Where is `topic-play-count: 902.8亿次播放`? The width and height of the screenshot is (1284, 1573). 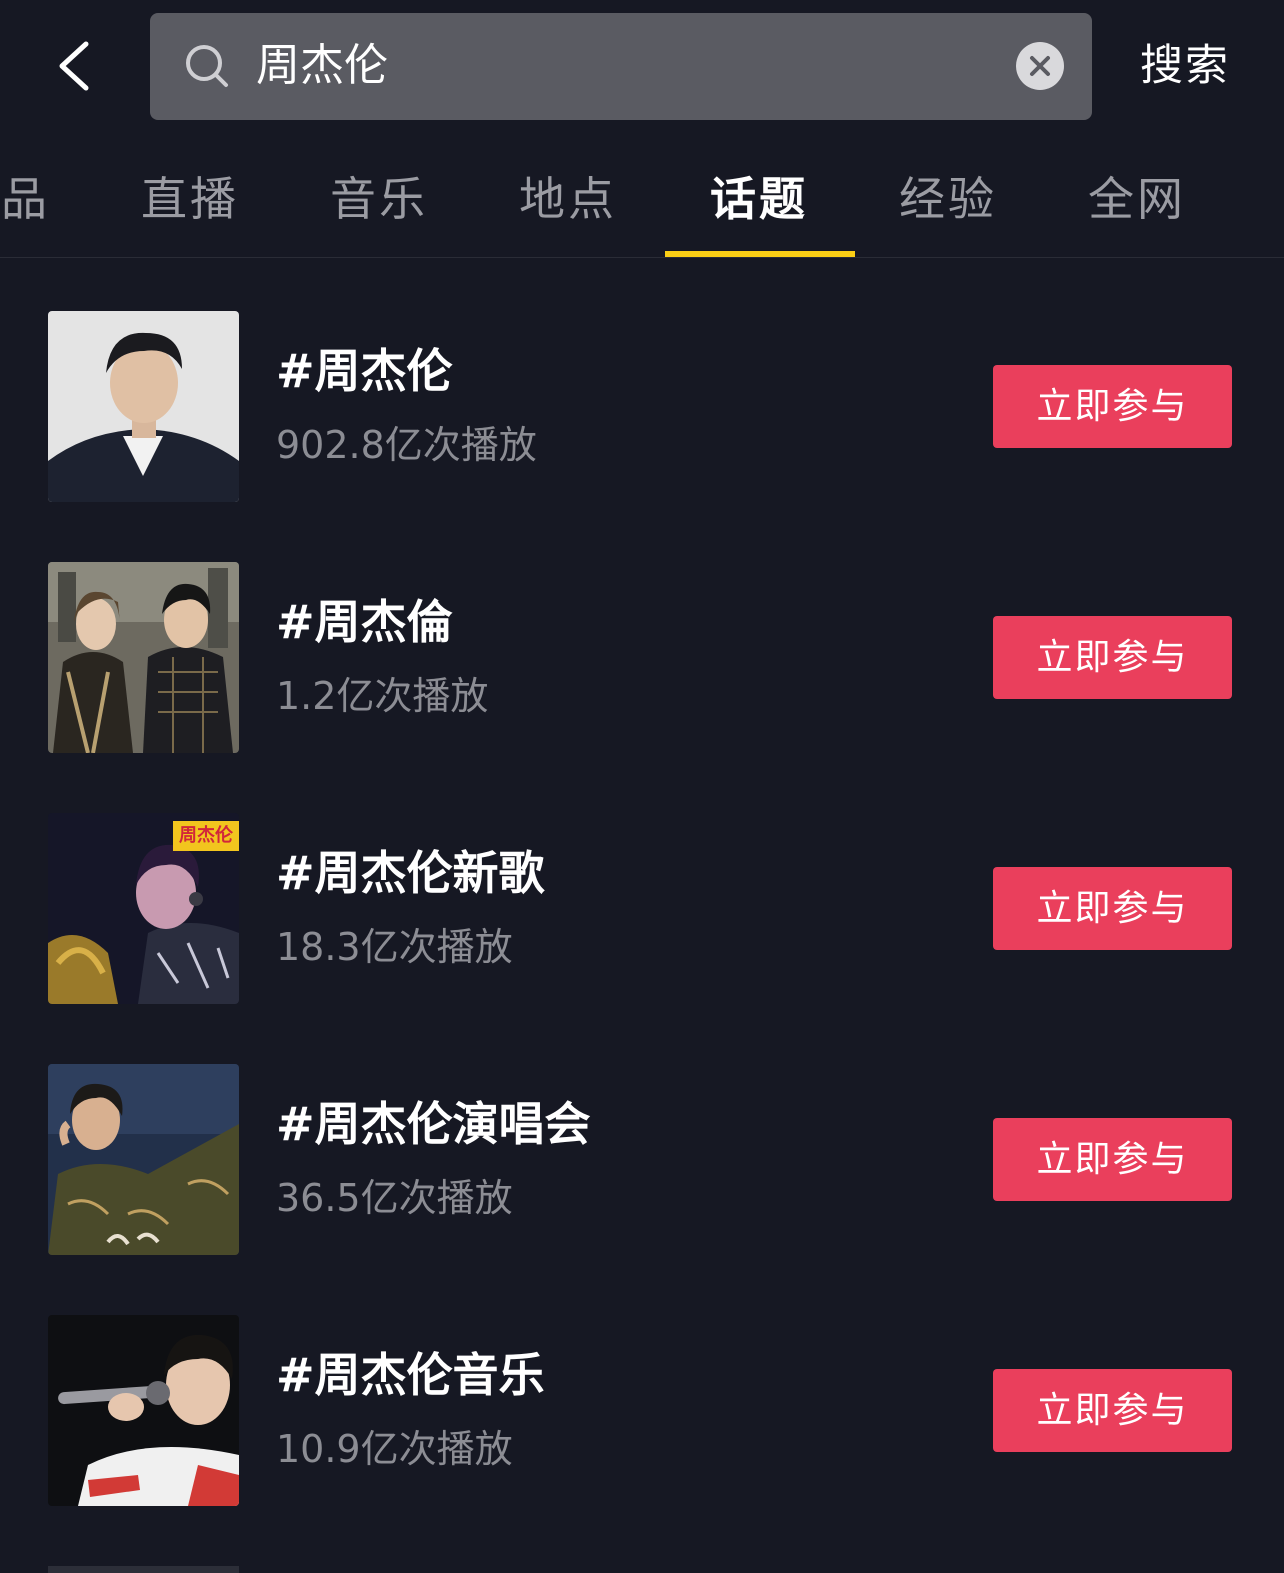 topic-play-count: 902.8亿次播放 is located at coordinates (406, 445).